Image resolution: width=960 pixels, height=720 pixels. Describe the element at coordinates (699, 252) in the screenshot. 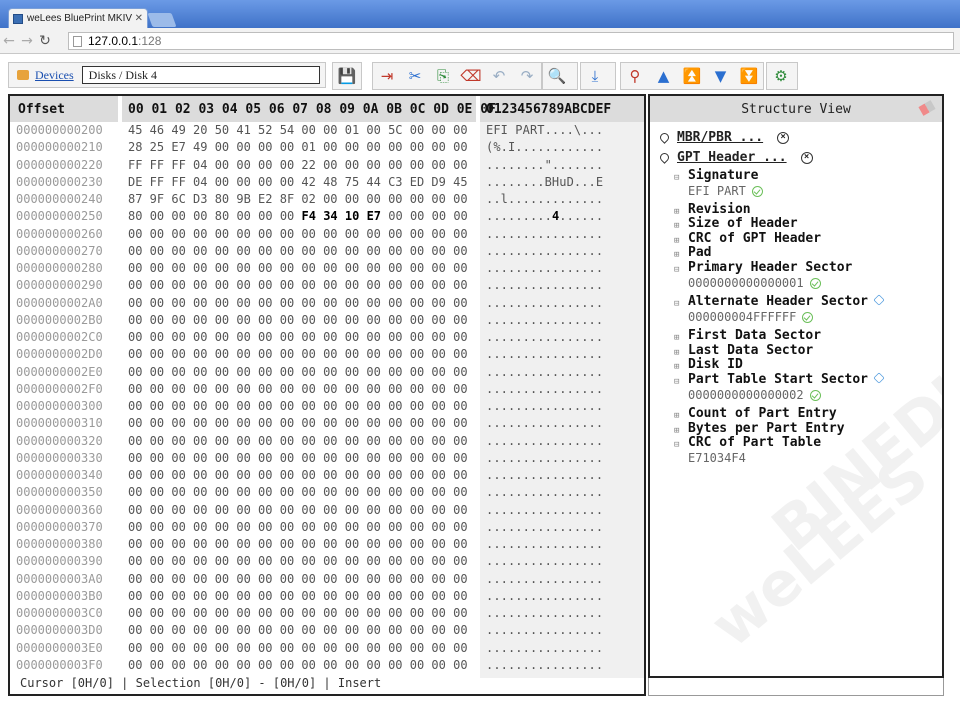

I see `field-pad: Pad` at that location.